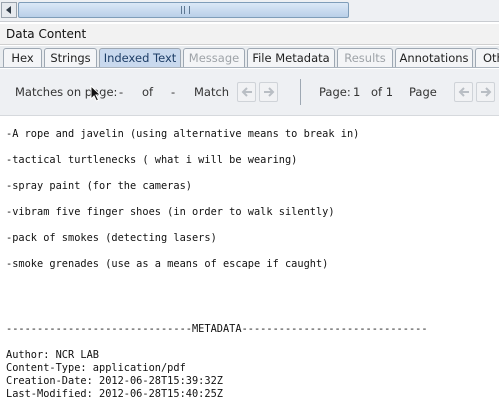 Image resolution: width=499 pixels, height=403 pixels. I want to click on metadata-line: Content-Type: application/pdf, so click(96, 368).